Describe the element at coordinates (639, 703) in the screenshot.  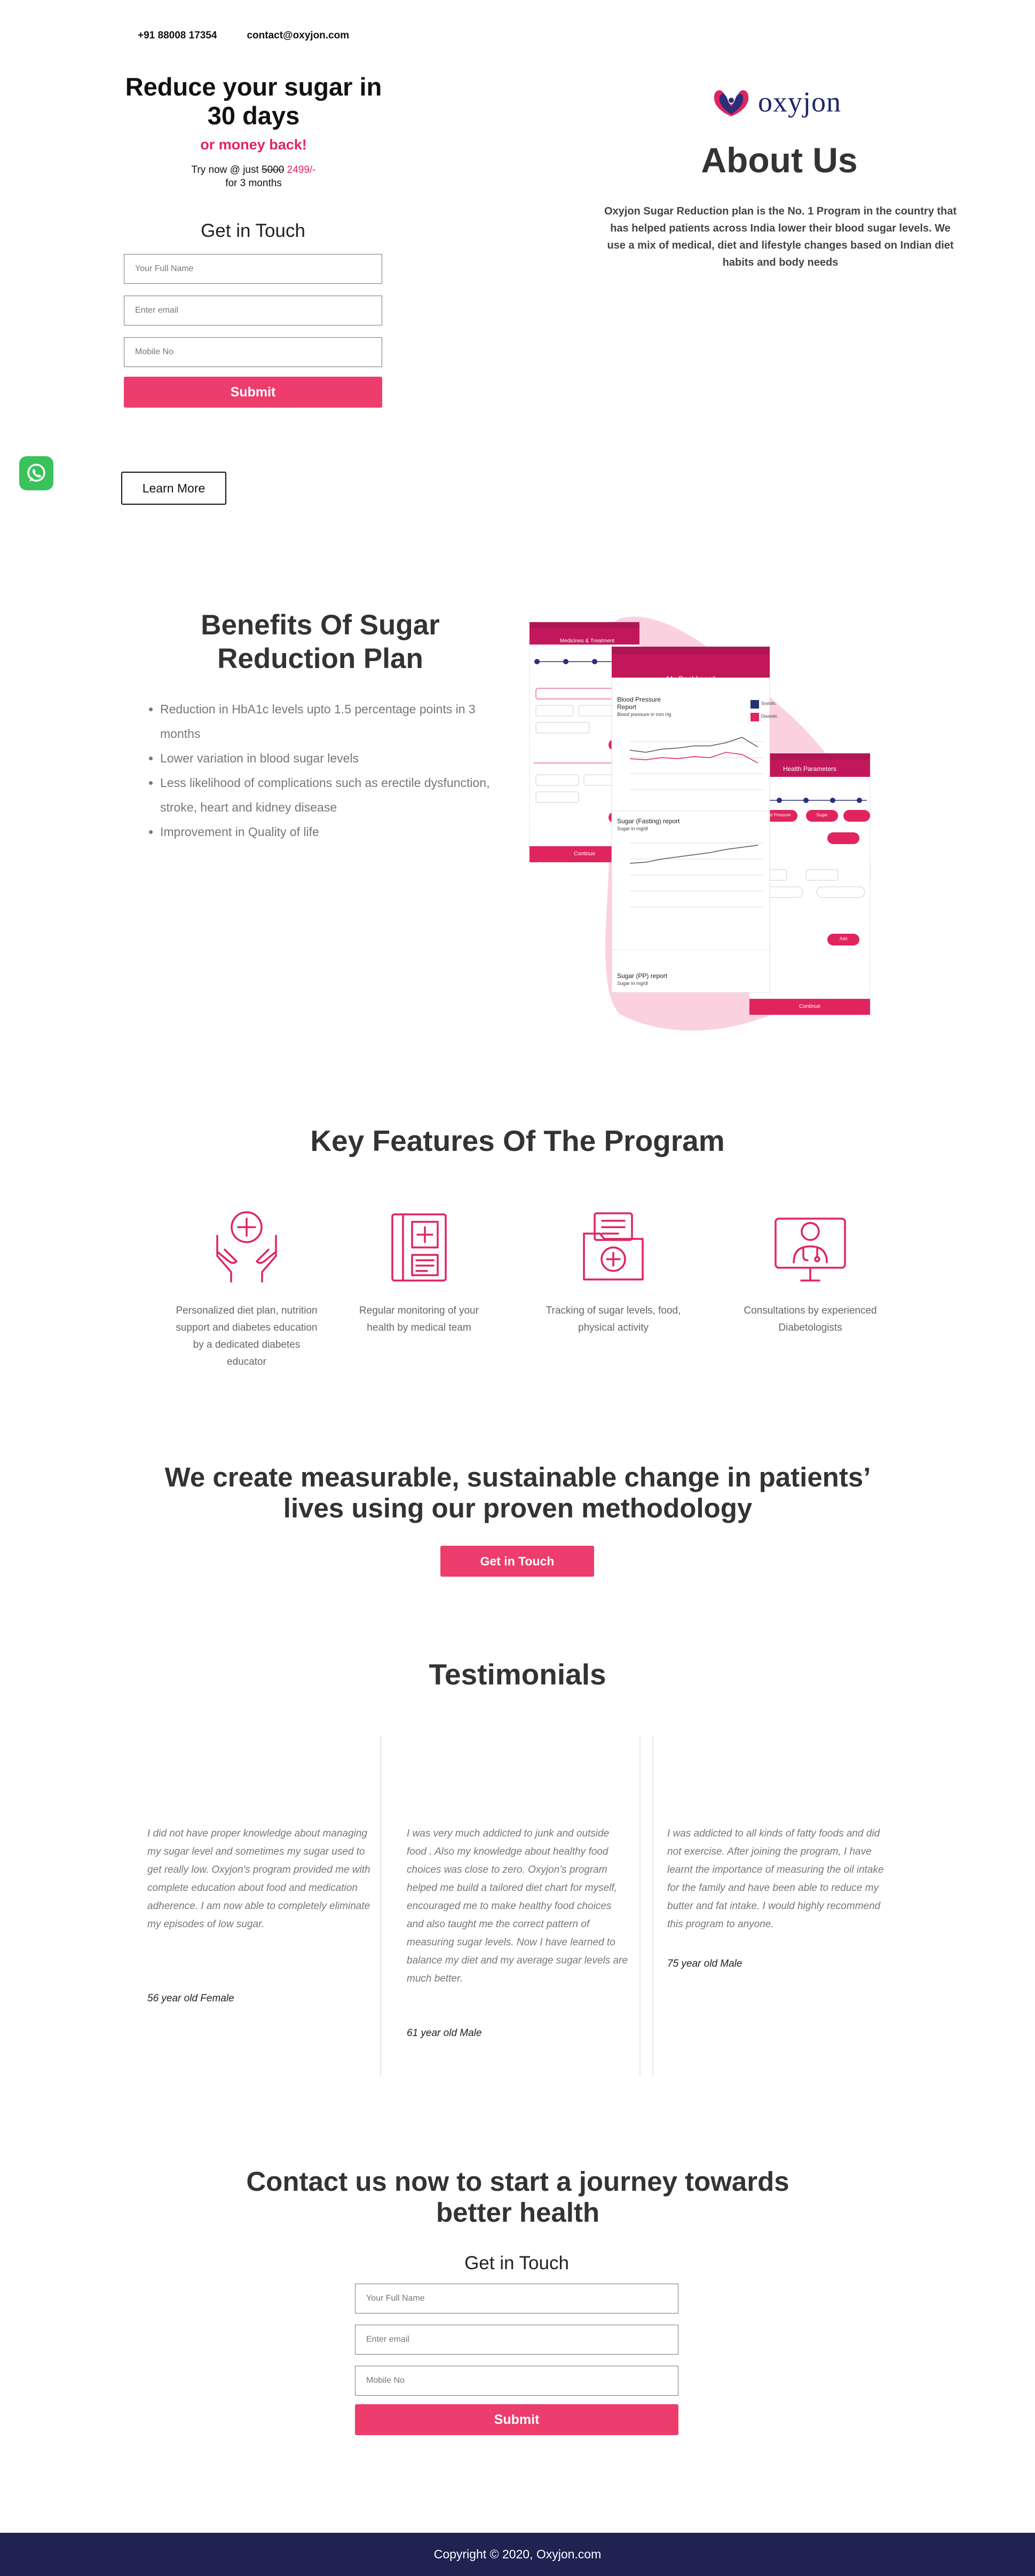
I see `bp-report-title: Blood Pressure Report` at that location.